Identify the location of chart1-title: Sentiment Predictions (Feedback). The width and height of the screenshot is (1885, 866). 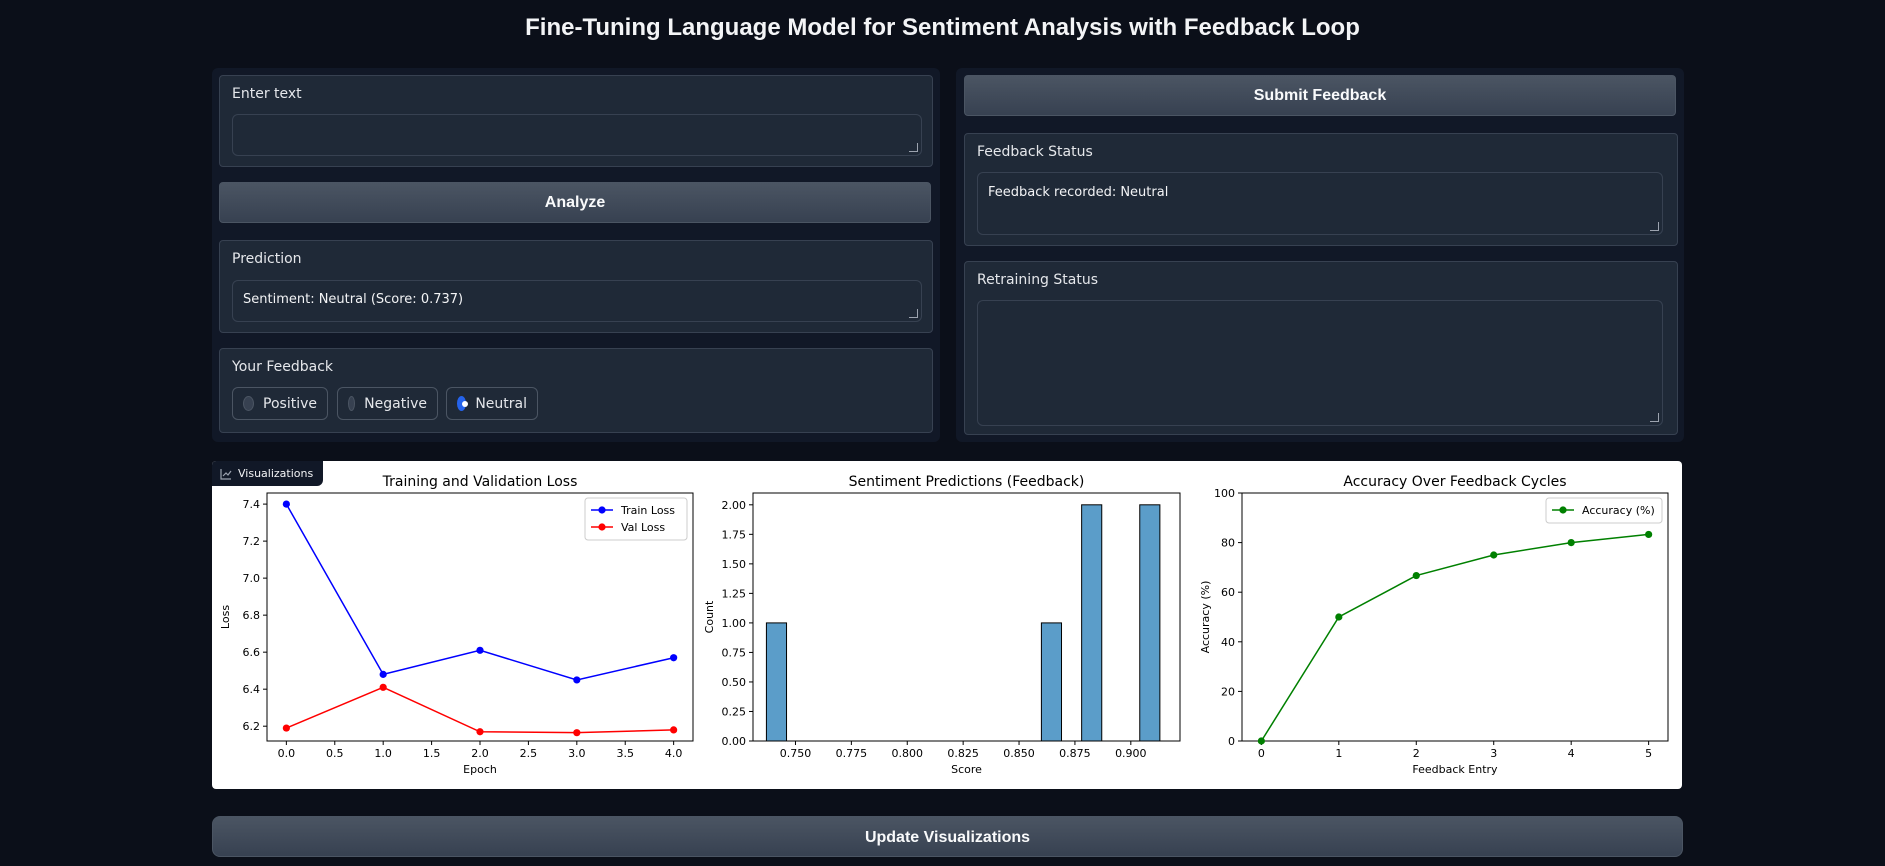
(967, 482).